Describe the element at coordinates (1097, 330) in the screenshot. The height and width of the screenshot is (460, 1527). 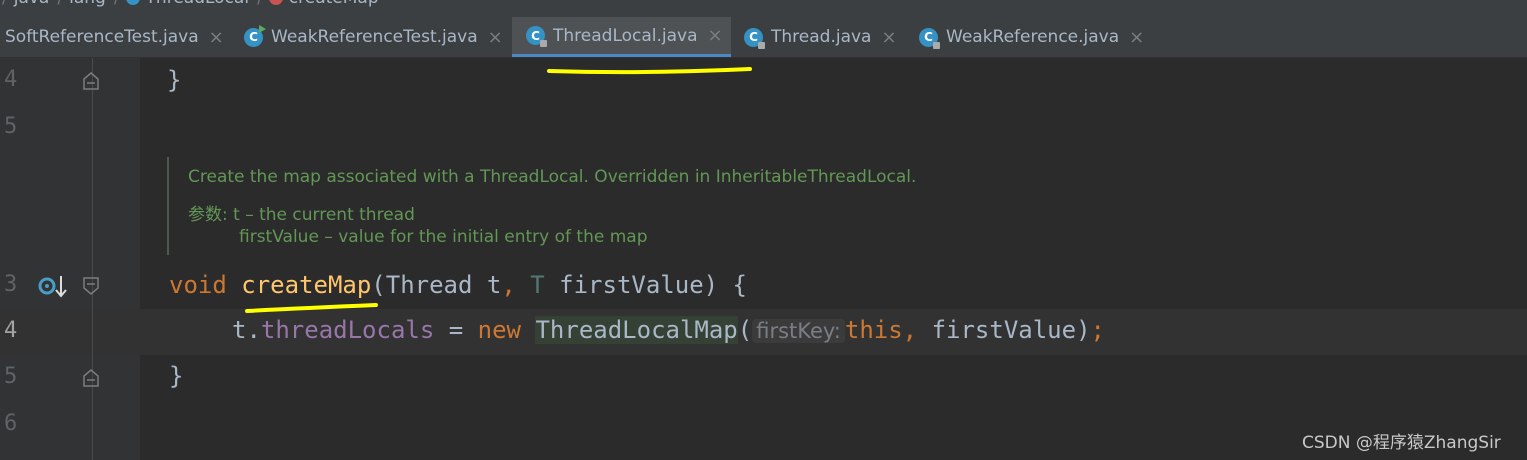
I see `code-semicolon: ;` at that location.